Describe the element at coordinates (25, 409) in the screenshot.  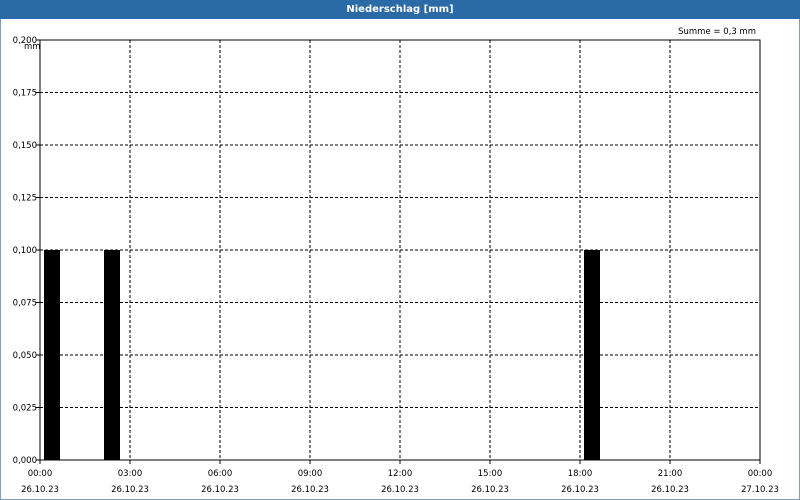
I see `y-tick-label: 0,025` at that location.